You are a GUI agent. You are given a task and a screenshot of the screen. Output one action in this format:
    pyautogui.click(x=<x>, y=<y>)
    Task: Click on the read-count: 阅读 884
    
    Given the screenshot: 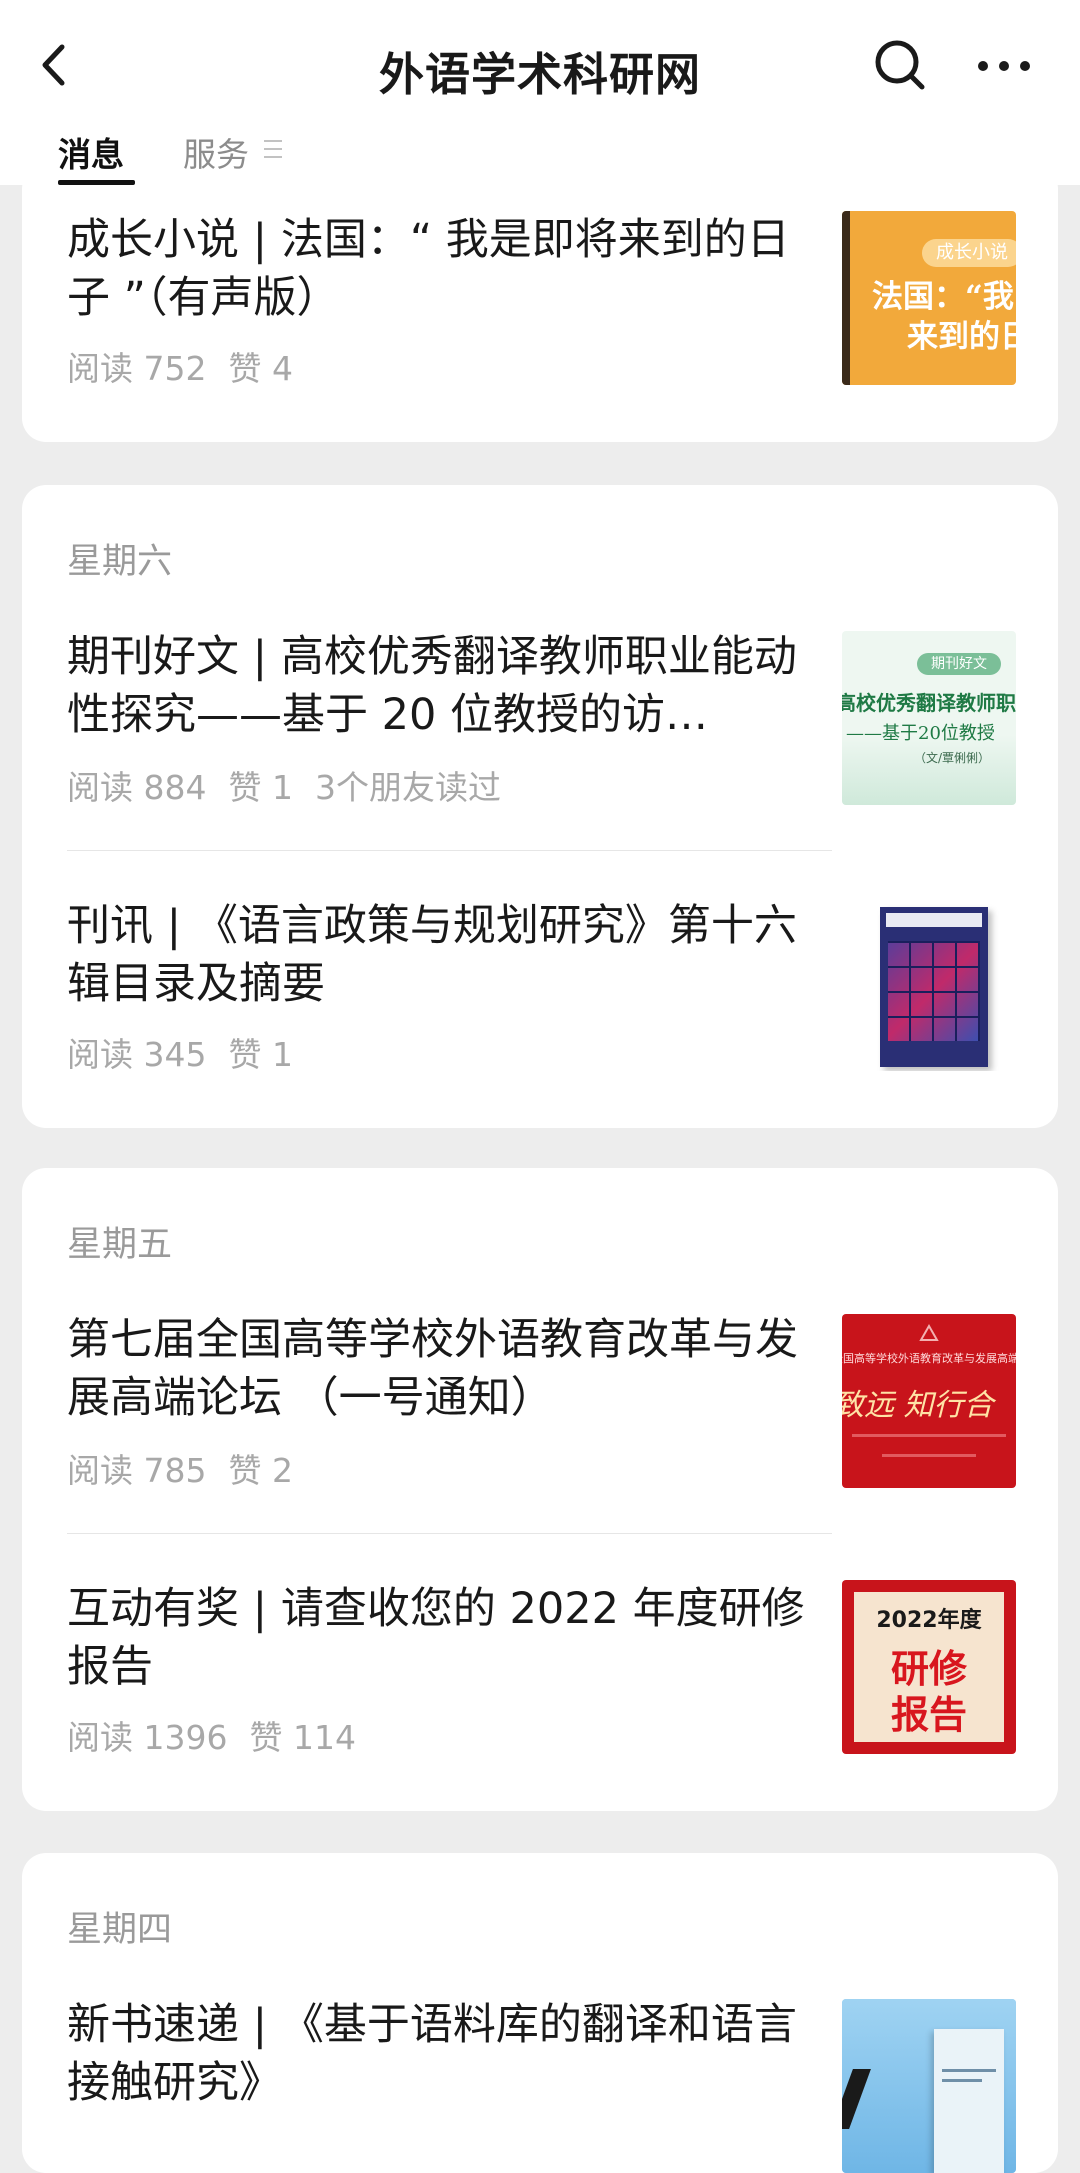 What is the action you would take?
    pyautogui.click(x=137, y=787)
    